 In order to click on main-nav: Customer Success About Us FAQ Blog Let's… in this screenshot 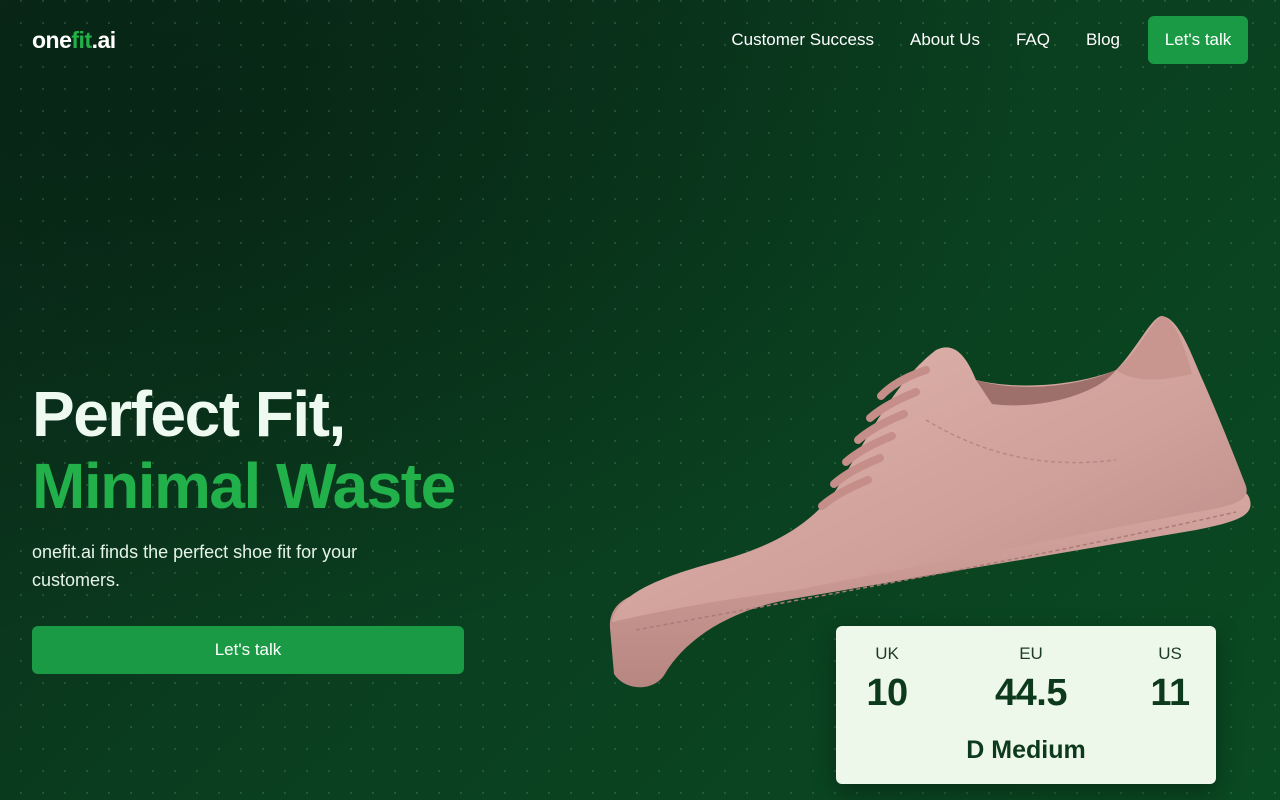, I will do `click(989, 40)`.